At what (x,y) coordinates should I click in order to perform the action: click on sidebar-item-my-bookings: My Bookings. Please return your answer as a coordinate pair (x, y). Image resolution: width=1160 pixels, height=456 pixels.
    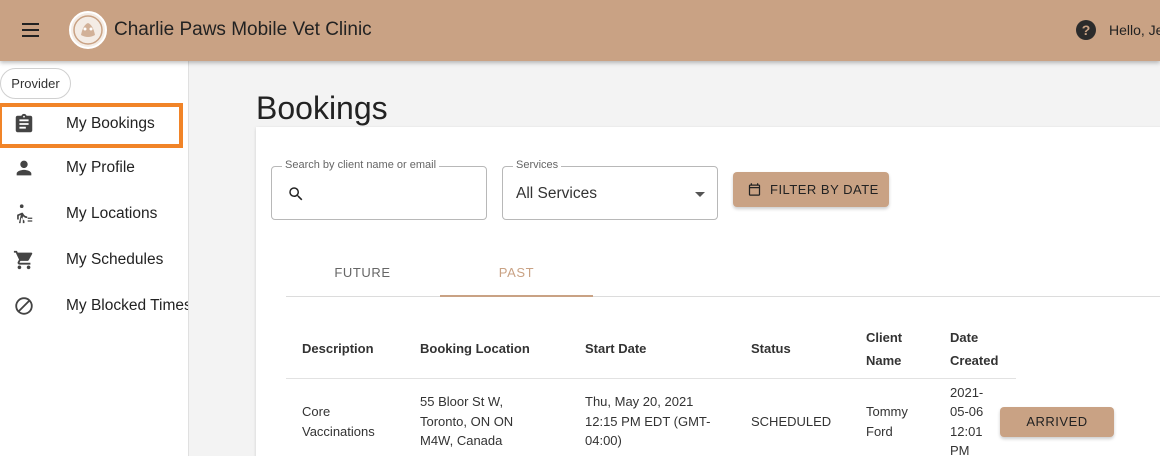
    Looking at the image, I should click on (91, 125).